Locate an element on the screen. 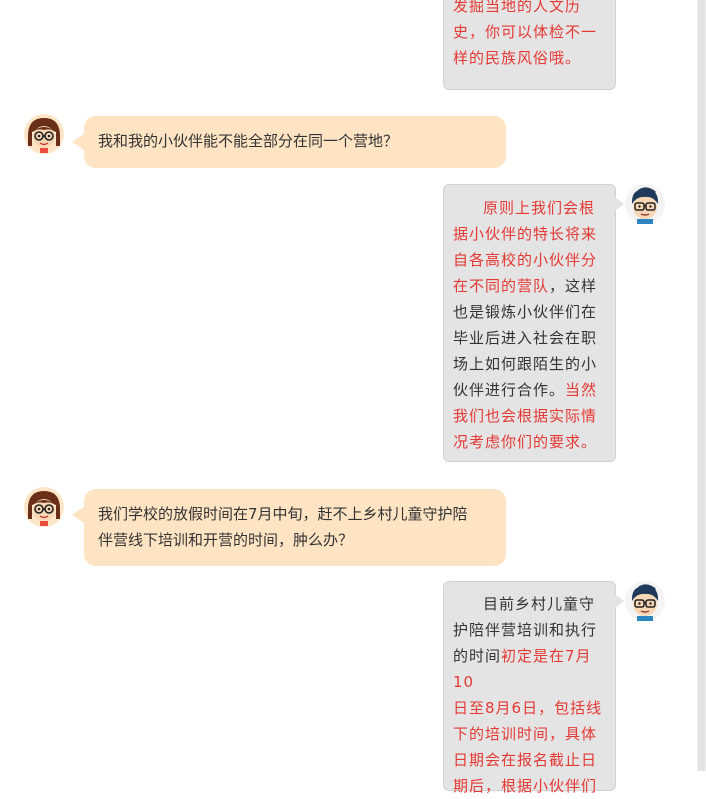 Image resolution: width=706 pixels, height=799 pixels. message-line: 日至8月6日，包括线 is located at coordinates (528, 708).